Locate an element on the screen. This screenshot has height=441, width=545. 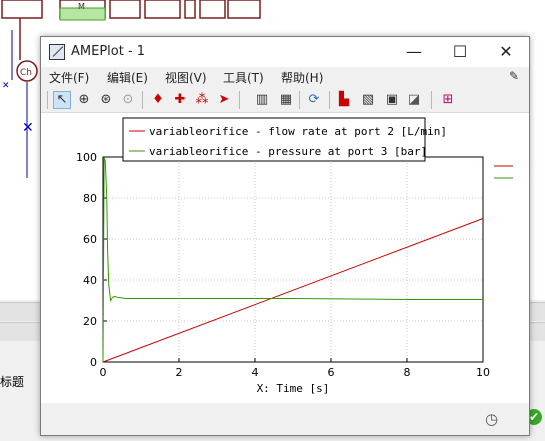
maximize-button: ☐ is located at coordinates (460, 52).